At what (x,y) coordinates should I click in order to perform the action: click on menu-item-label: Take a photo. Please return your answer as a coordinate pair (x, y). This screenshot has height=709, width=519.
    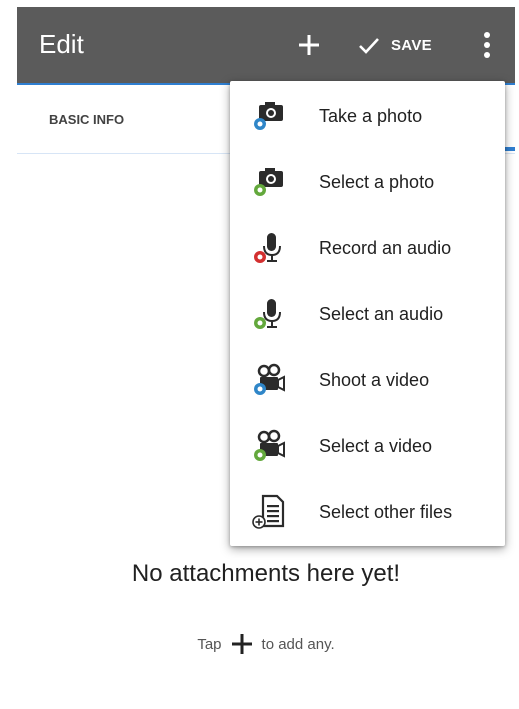
    Looking at the image, I should click on (371, 115).